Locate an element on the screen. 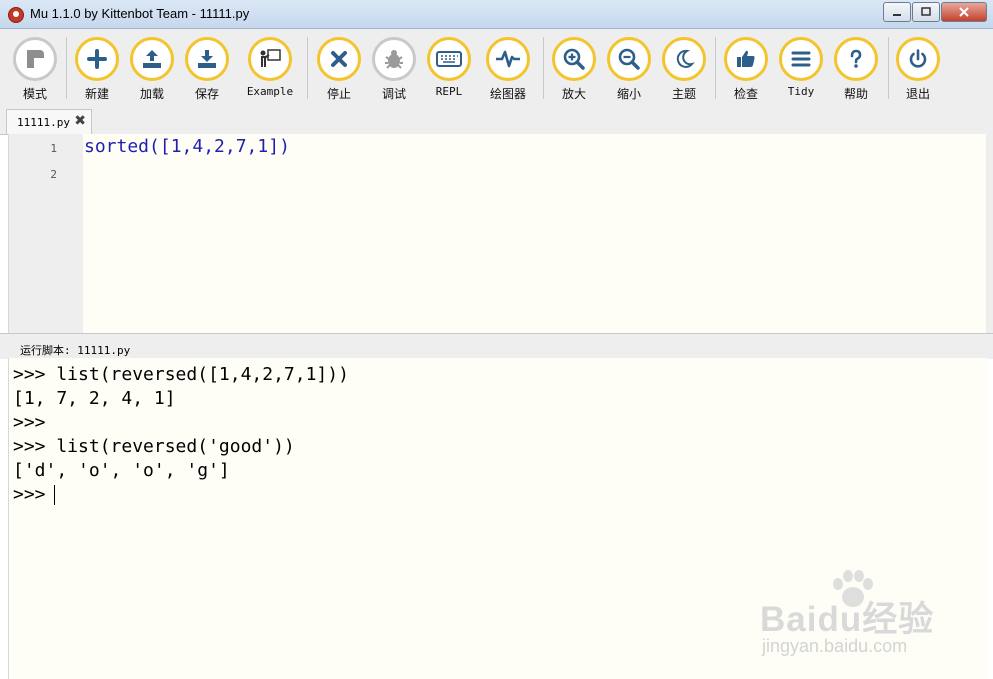 The image size is (993, 679). line-number: 1 is located at coordinates (53, 148).